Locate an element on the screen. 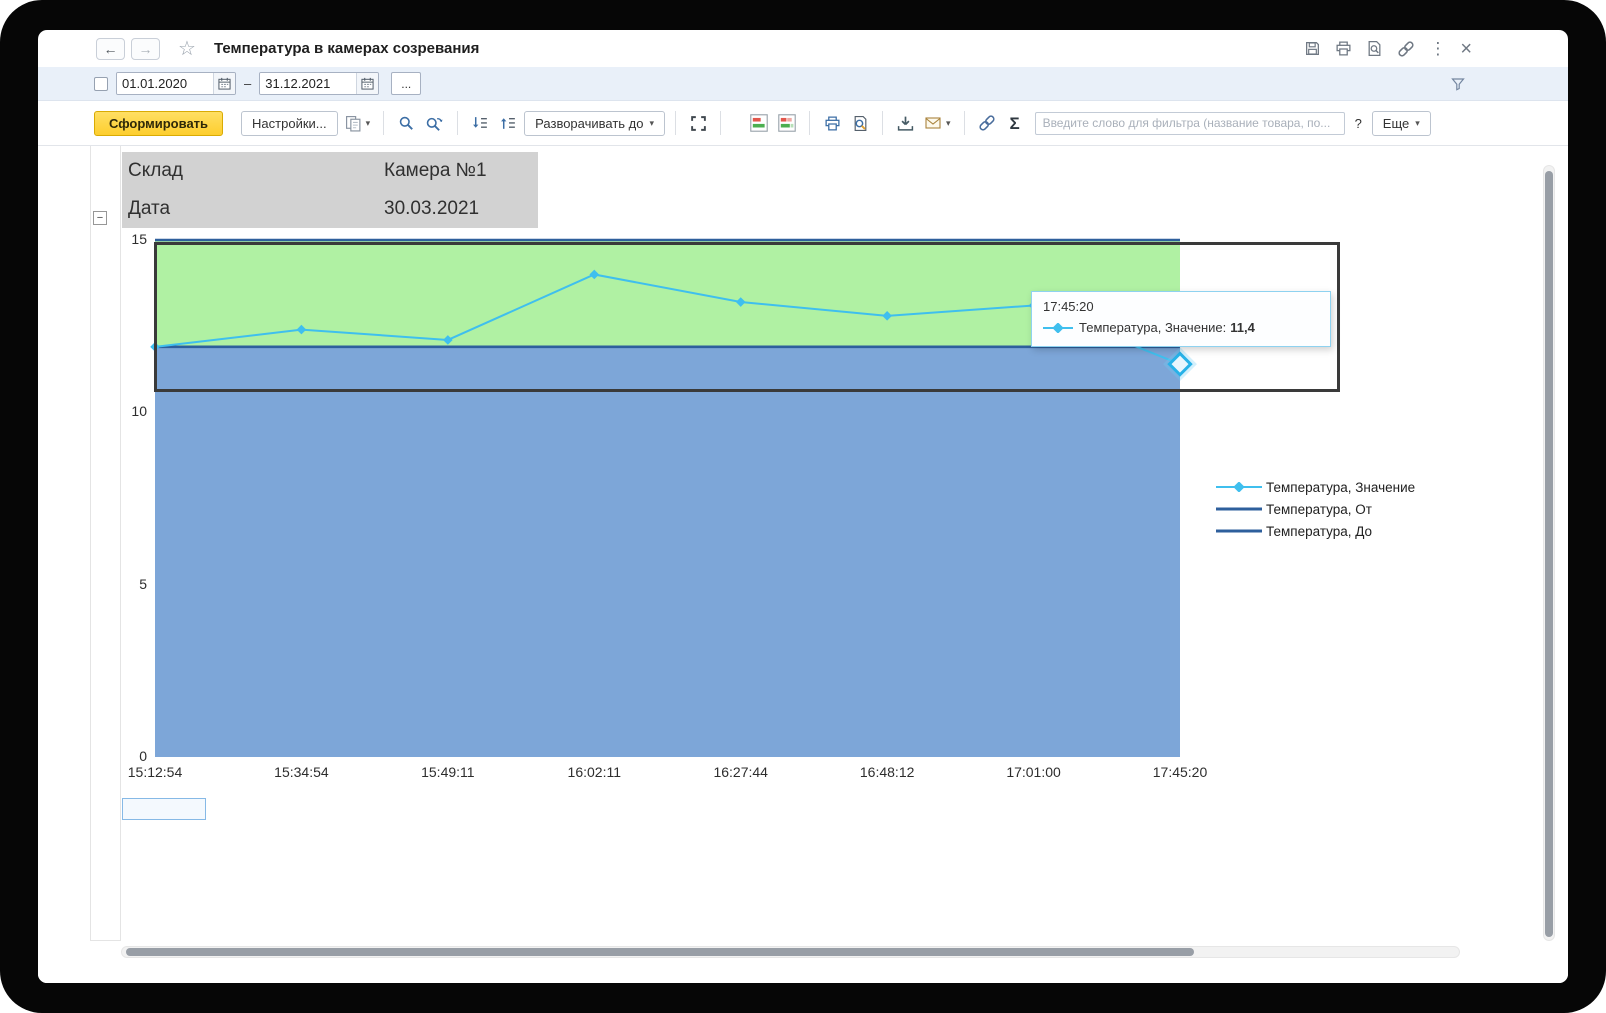 This screenshot has height=1013, width=1606. period-checkbox is located at coordinates (101, 83).